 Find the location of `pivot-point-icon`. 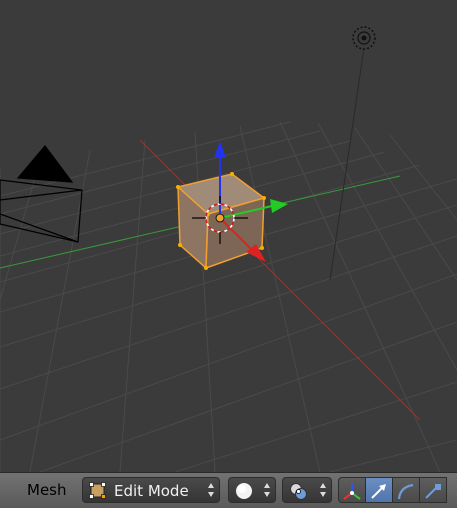

pivot-point-icon is located at coordinates (298, 491).